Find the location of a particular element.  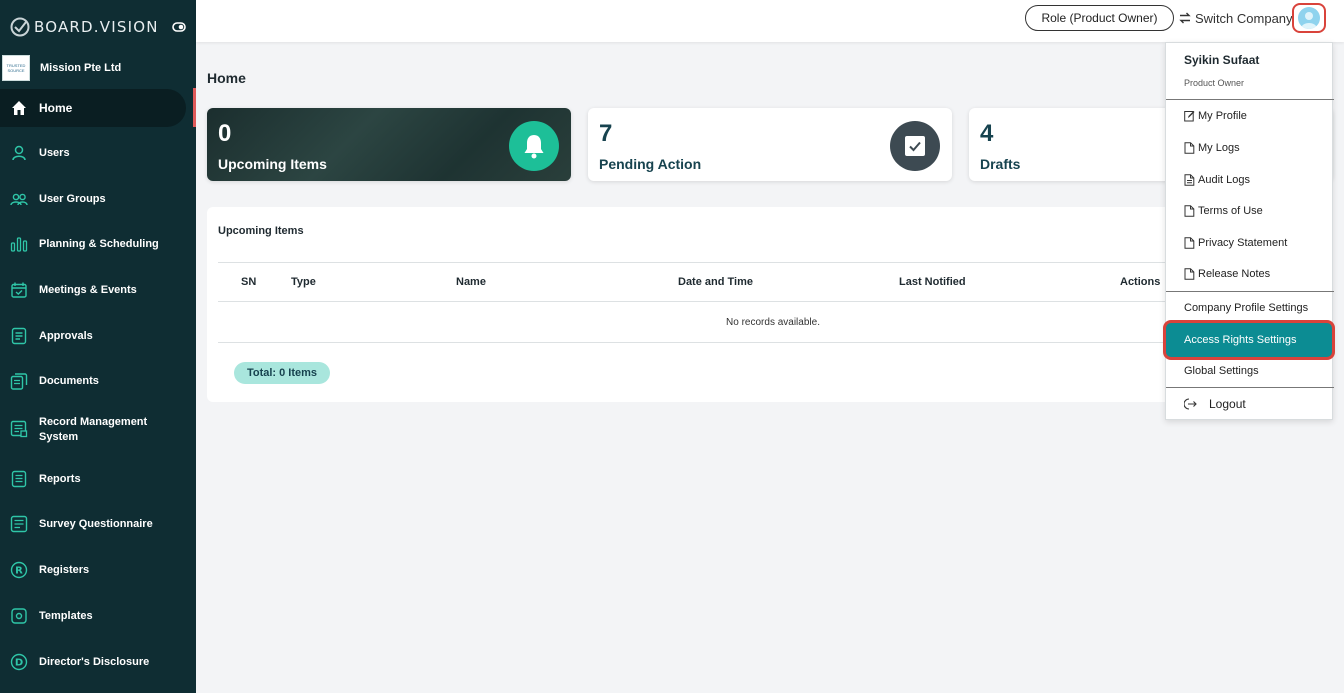

avatar-icon is located at coordinates (1309, 18).